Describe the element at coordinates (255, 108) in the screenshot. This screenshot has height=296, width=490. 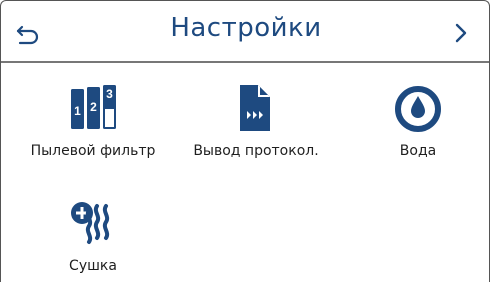
I see `protocol-output-icon` at that location.